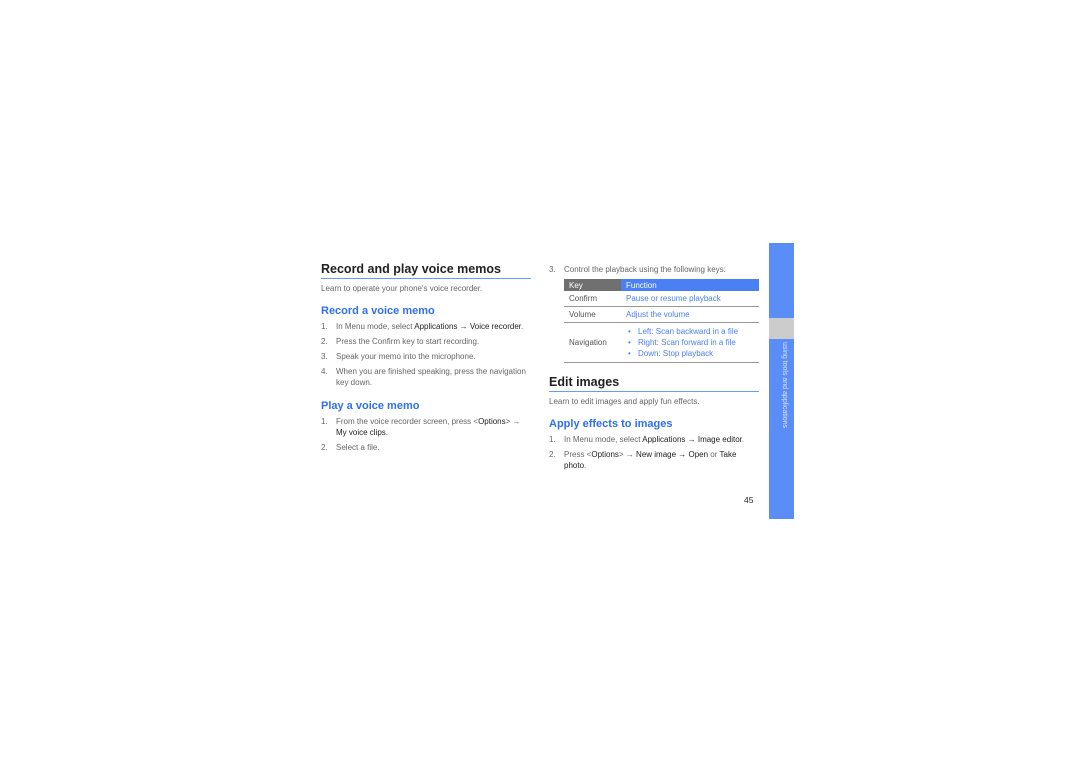 Image resolution: width=1080 pixels, height=763 pixels. Describe the element at coordinates (690, 353) in the screenshot. I see `bullet-item: Down: Stop playback` at that location.